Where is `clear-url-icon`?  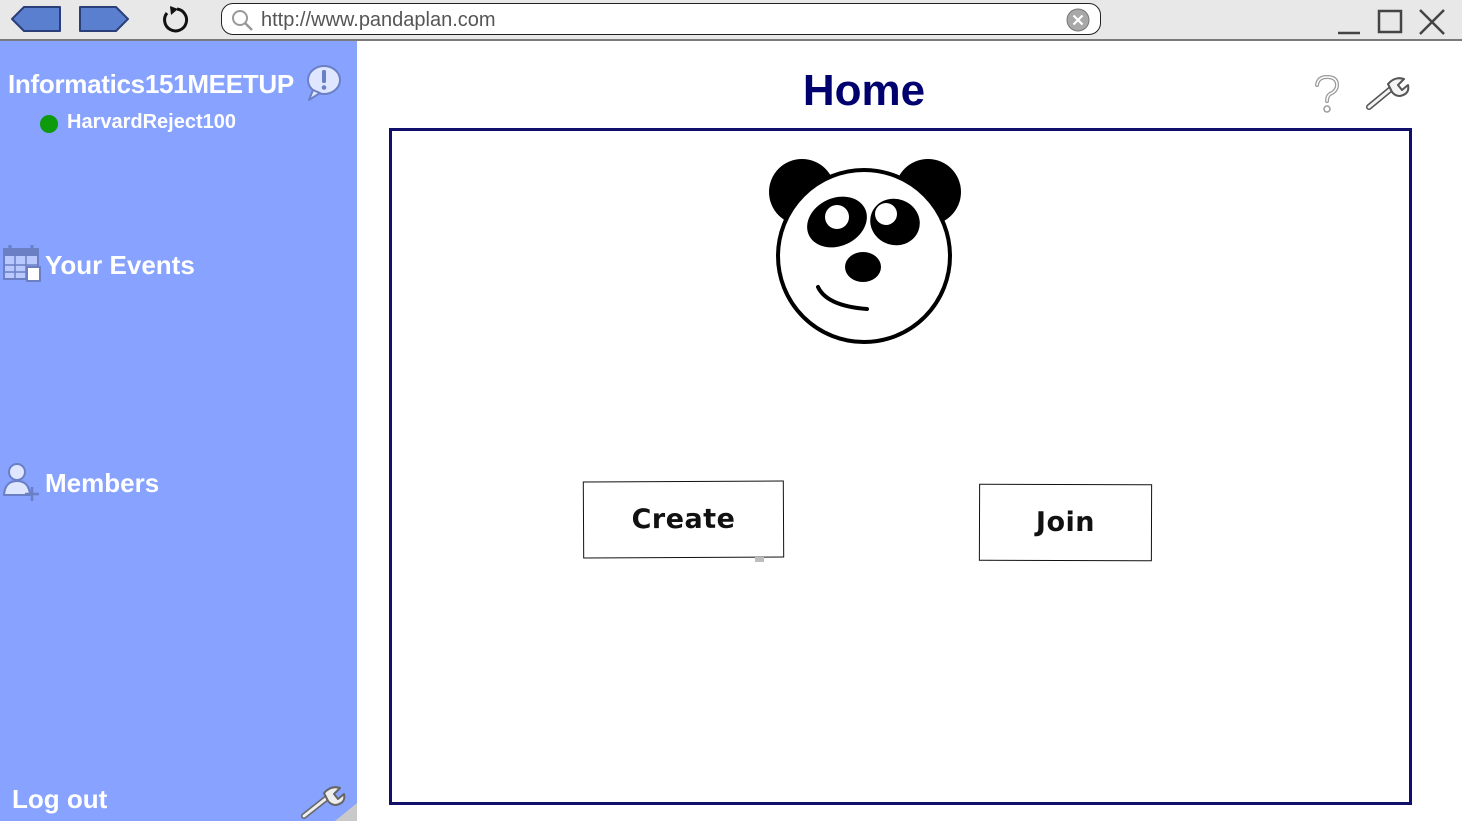
clear-url-icon is located at coordinates (1078, 20).